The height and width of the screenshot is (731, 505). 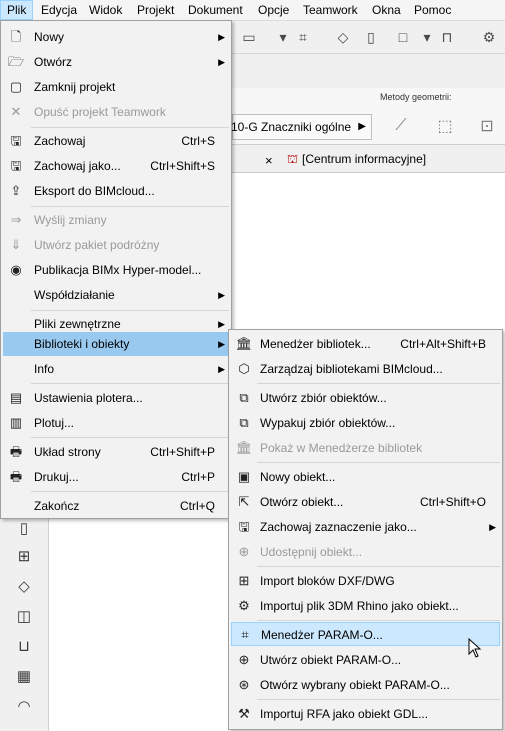 I want to click on save-as-icon: 🖫, so click(x=16, y=165).